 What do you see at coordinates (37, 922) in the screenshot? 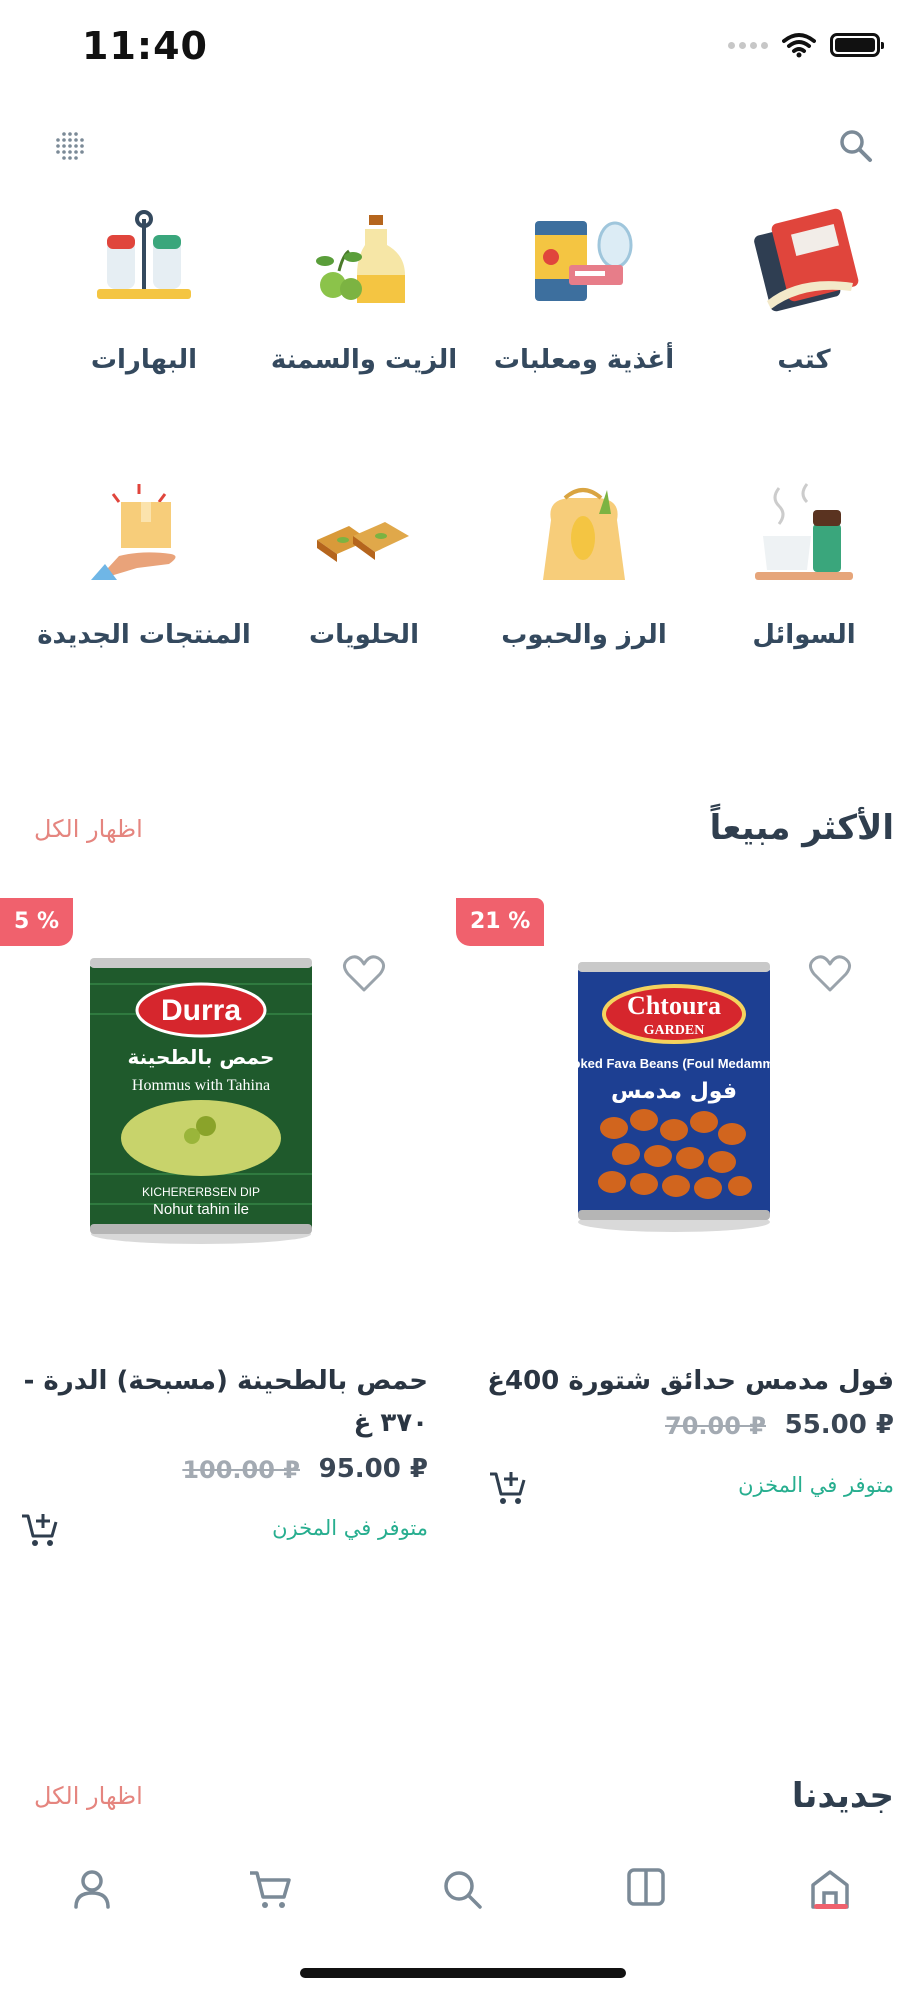
I see `discount-badge: % 5` at bounding box center [37, 922].